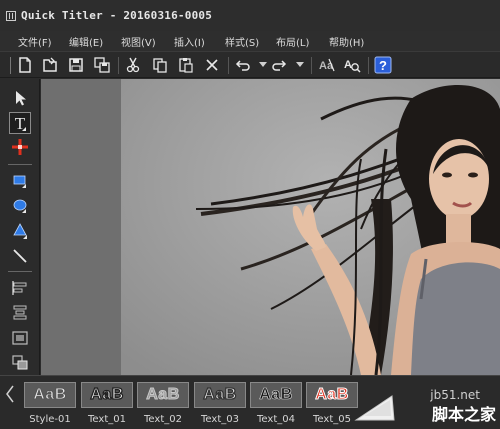 The image size is (500, 429). I want to click on delete-icon, so click(212, 65).